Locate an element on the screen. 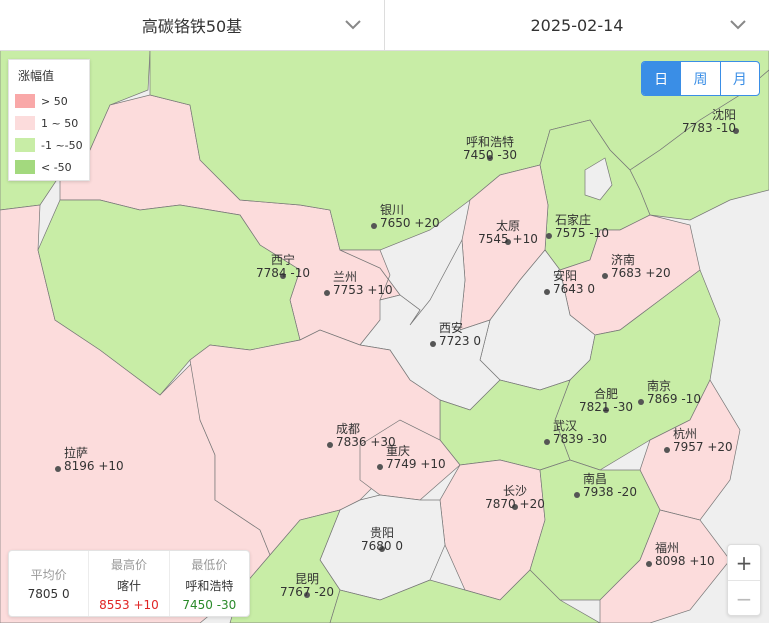  min-price-stat: 最低价 呼和浩特 7450 -30 is located at coordinates (208, 583).